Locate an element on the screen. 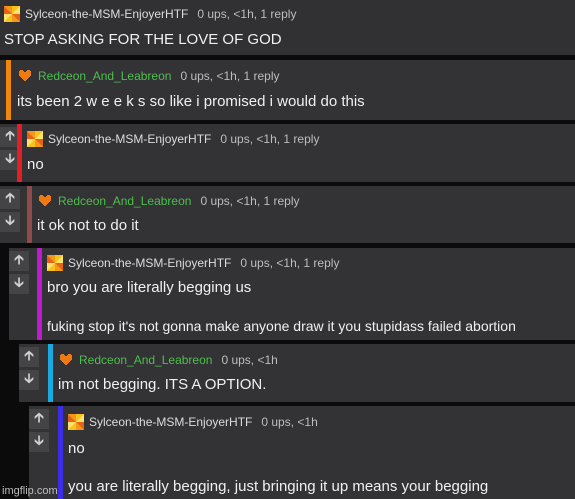 Image resolution: width=575 pixels, height=499 pixels. comment-text: it ok not to do it is located at coordinates (88, 225).